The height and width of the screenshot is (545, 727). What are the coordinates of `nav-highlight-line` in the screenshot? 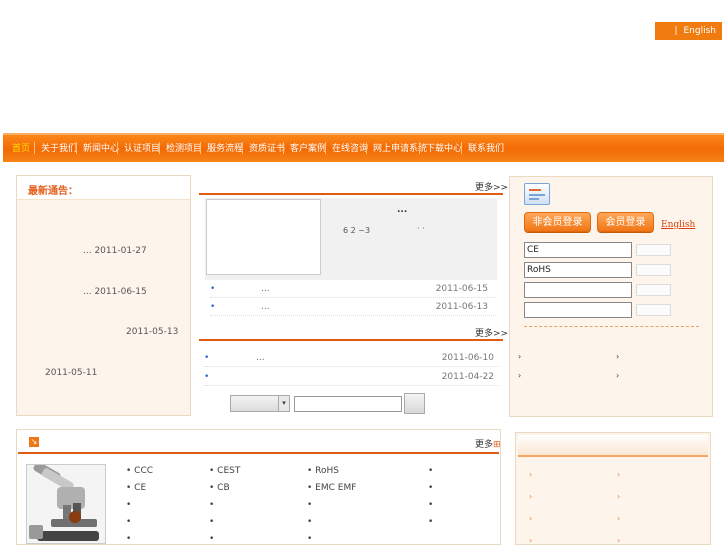 It's located at (363, 134).